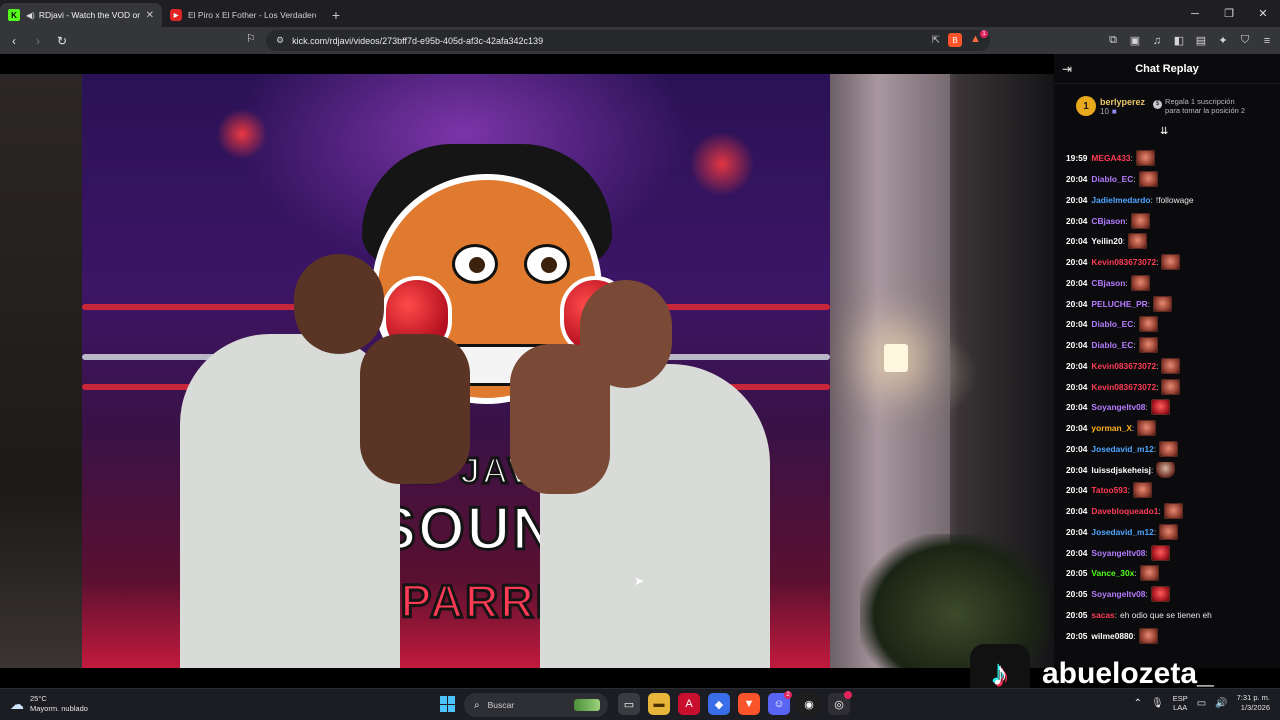  What do you see at coordinates (536, 705) in the screenshot?
I see `taskbar-search: ⌕ Buscar` at bounding box center [536, 705].